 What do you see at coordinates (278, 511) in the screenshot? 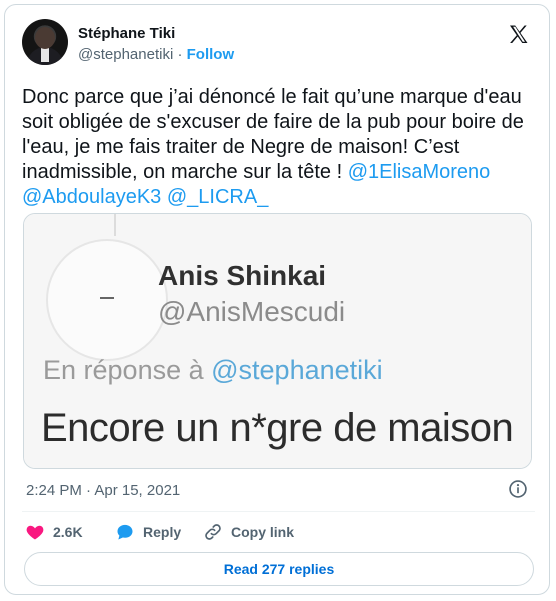
I see `divider` at bounding box center [278, 511].